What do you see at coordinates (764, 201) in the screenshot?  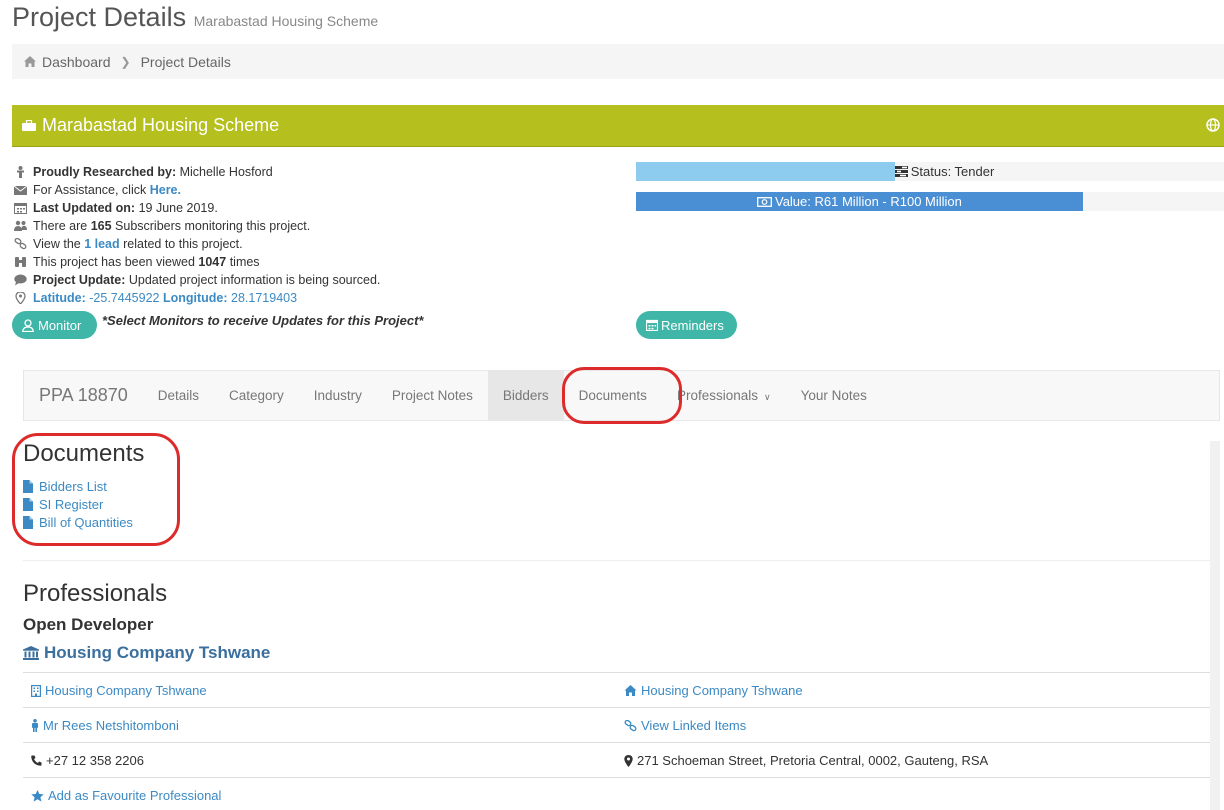 I see `money-icon` at bounding box center [764, 201].